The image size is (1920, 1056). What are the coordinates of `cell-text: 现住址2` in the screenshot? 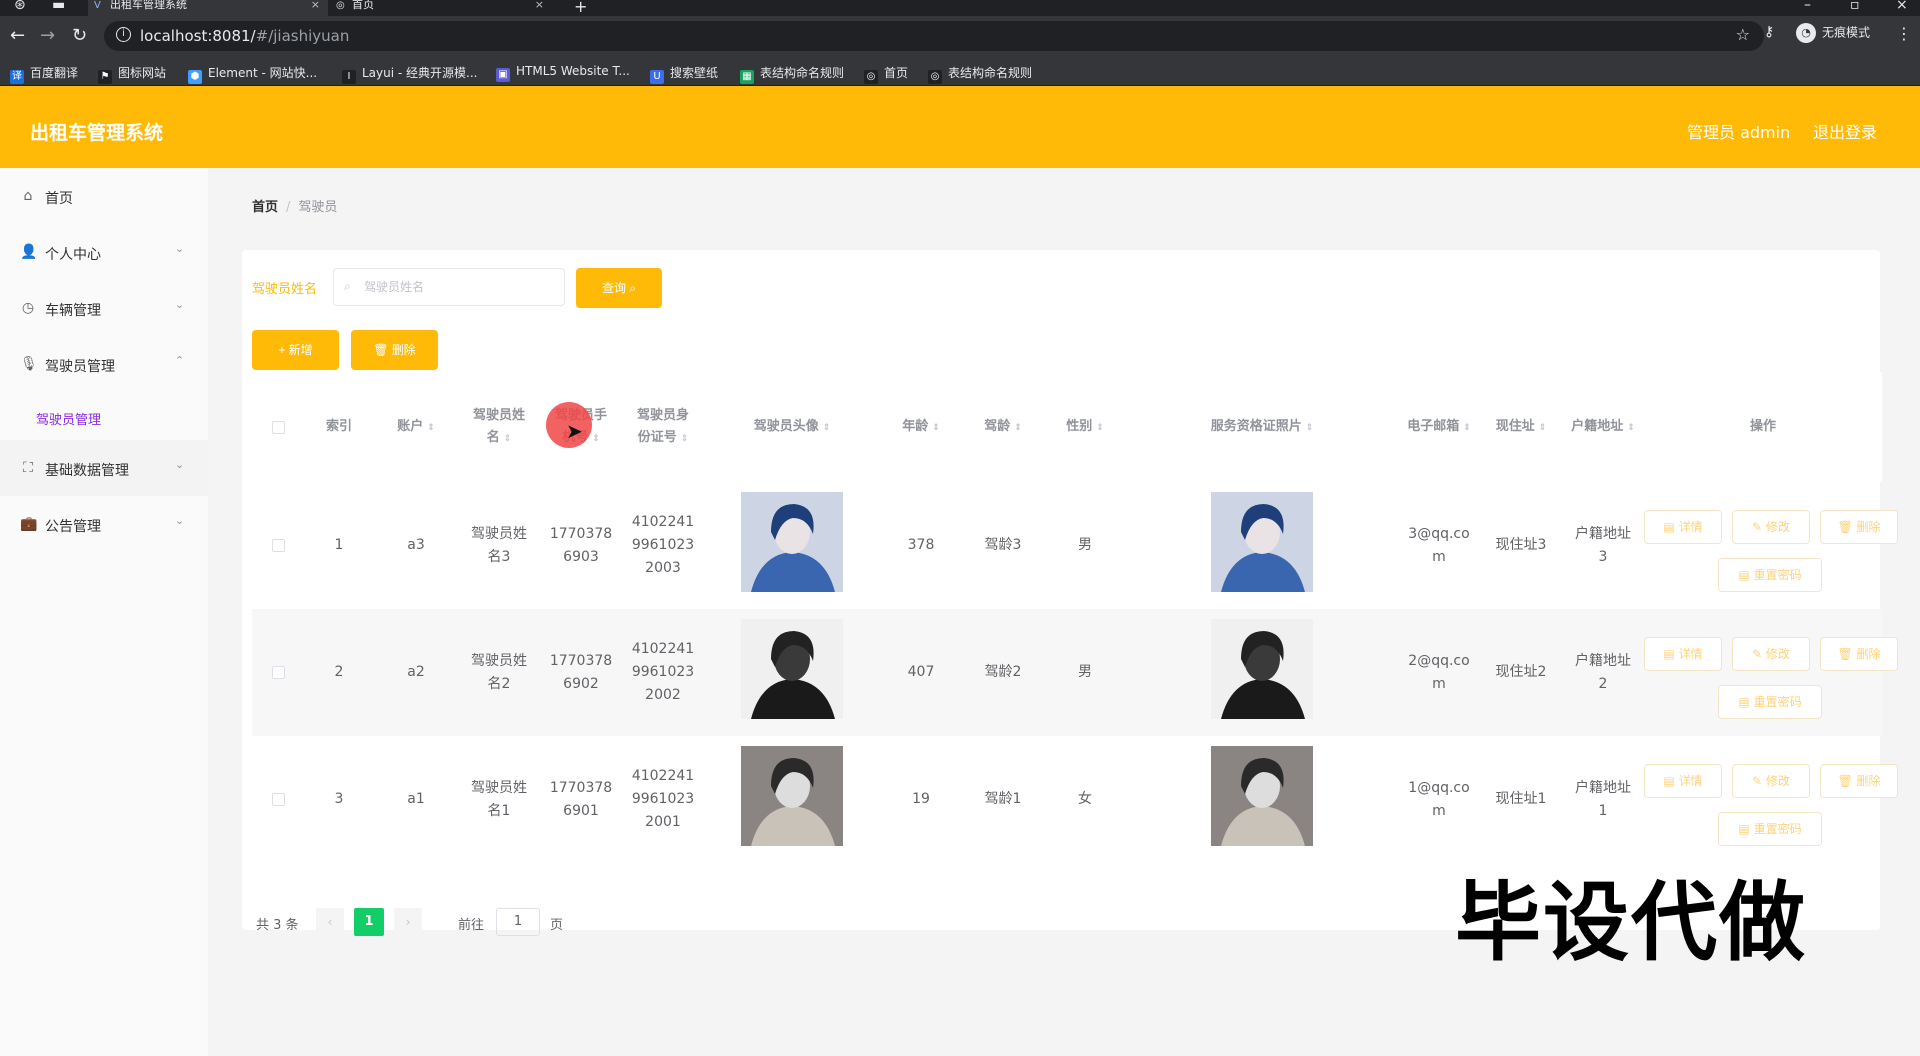 It's located at (1521, 672).